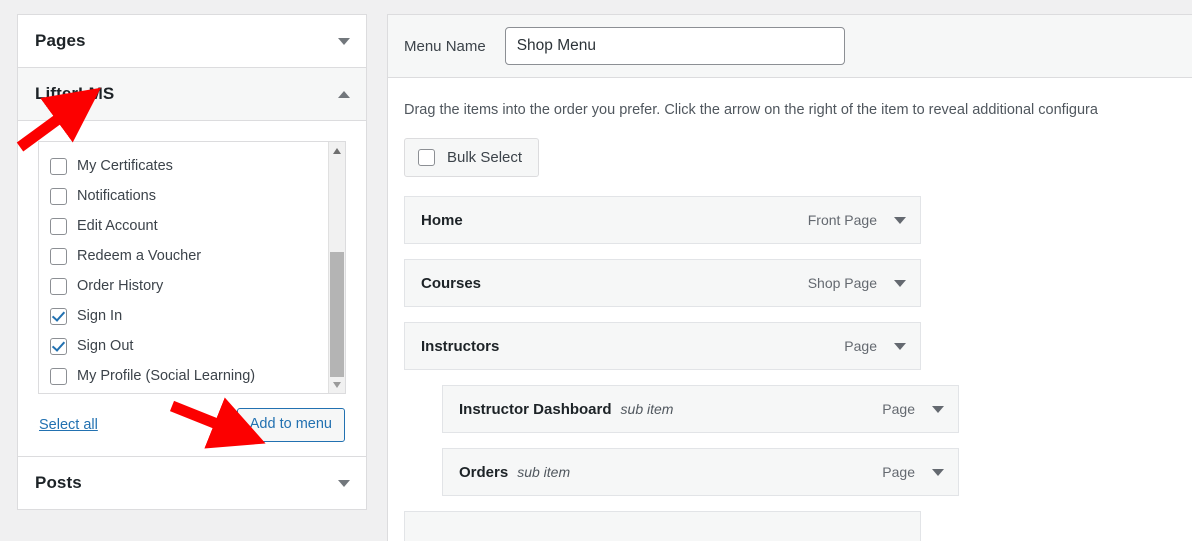  I want to click on menu-item-title: Courses, so click(451, 283).